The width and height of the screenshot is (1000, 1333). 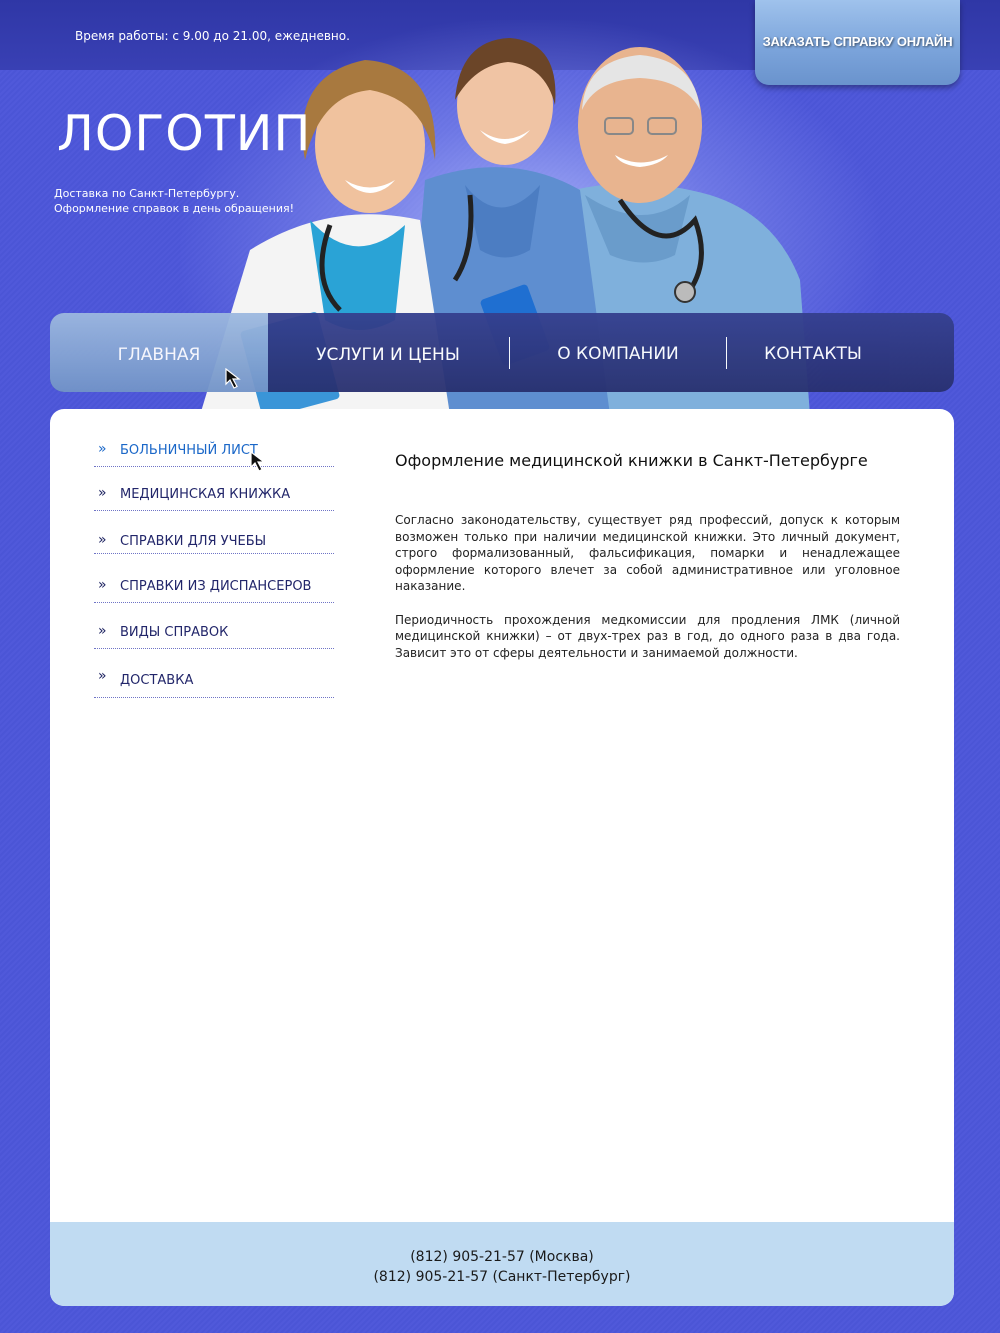 What do you see at coordinates (813, 352) in the screenshot?
I see `nav-item-contacts: КОНТАКТЫ` at bounding box center [813, 352].